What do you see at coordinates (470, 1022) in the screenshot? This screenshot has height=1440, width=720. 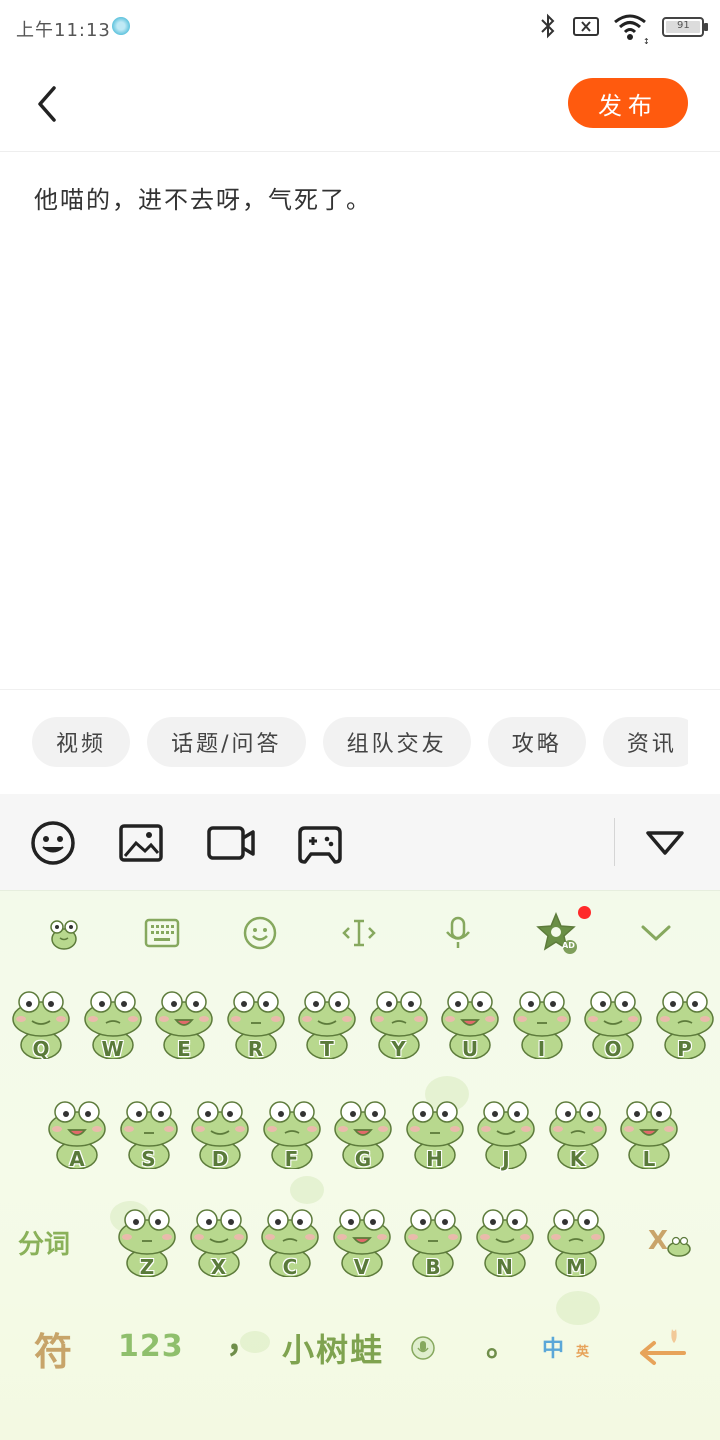 I see `key-u: U` at bounding box center [470, 1022].